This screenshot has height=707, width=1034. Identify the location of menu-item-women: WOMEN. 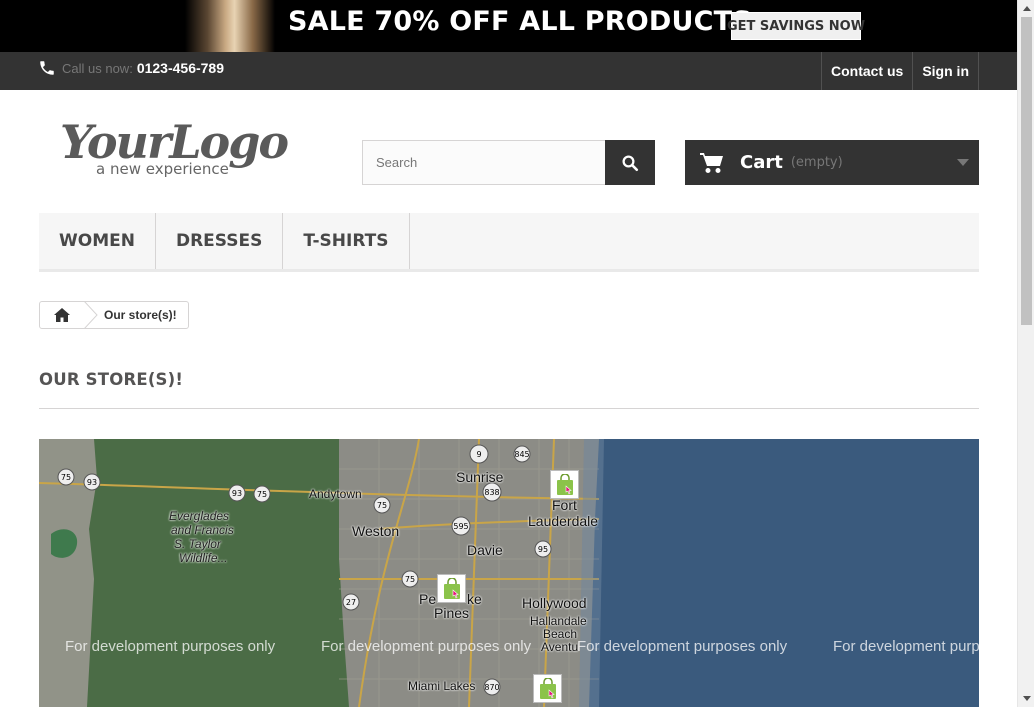
(97, 241).